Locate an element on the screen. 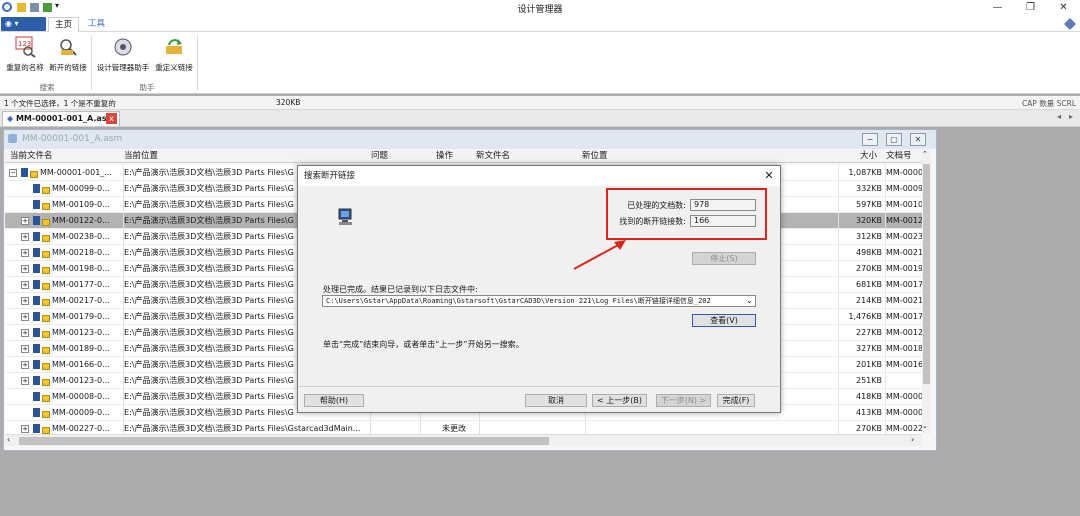 The image size is (1080, 516). horizontal-scrollbar: ‹ › is located at coordinates (463, 440).